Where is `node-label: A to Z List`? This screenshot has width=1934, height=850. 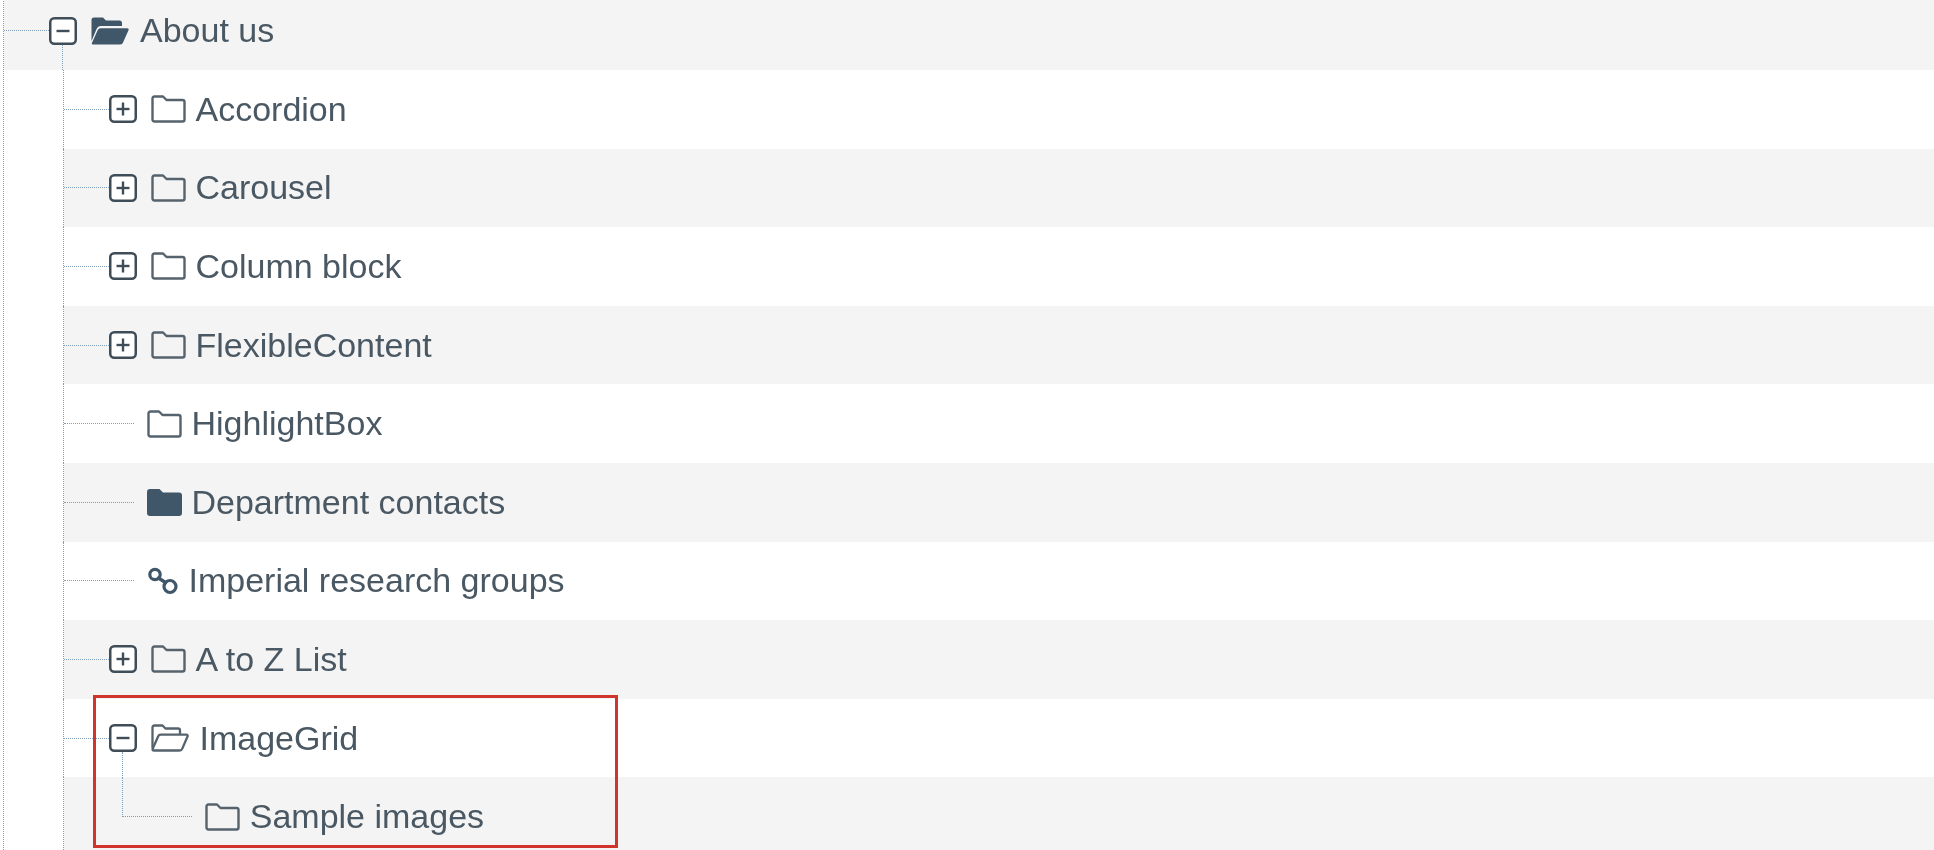 node-label: A to Z List is located at coordinates (271, 659).